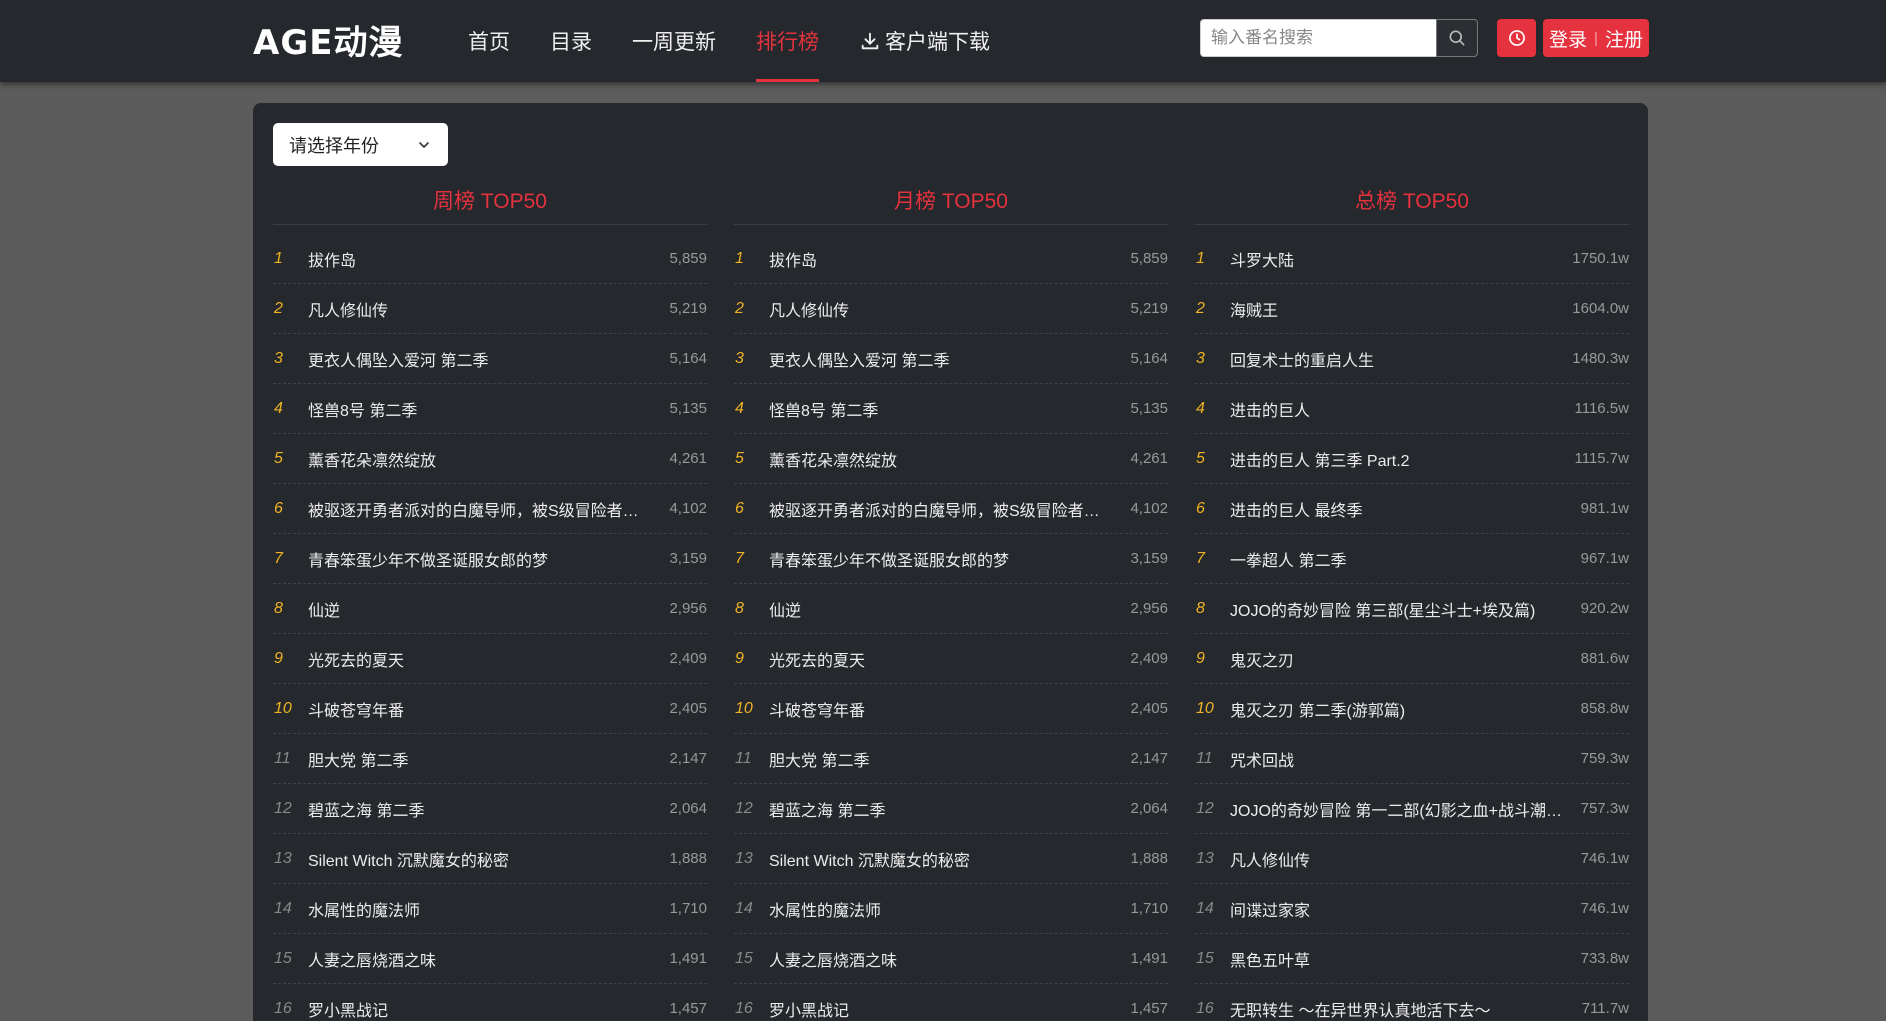  Describe the element at coordinates (1401, 259) in the screenshot. I see `anime-title-link: 斗罗大陆` at that location.